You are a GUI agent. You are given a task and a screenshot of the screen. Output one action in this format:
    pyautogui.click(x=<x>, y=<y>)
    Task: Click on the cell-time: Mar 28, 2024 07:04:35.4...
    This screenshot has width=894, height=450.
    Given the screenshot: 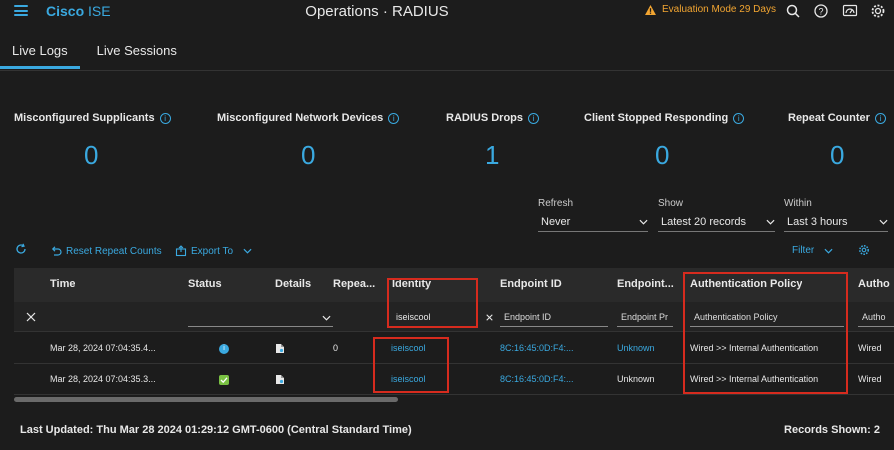 What is the action you would take?
    pyautogui.click(x=103, y=348)
    